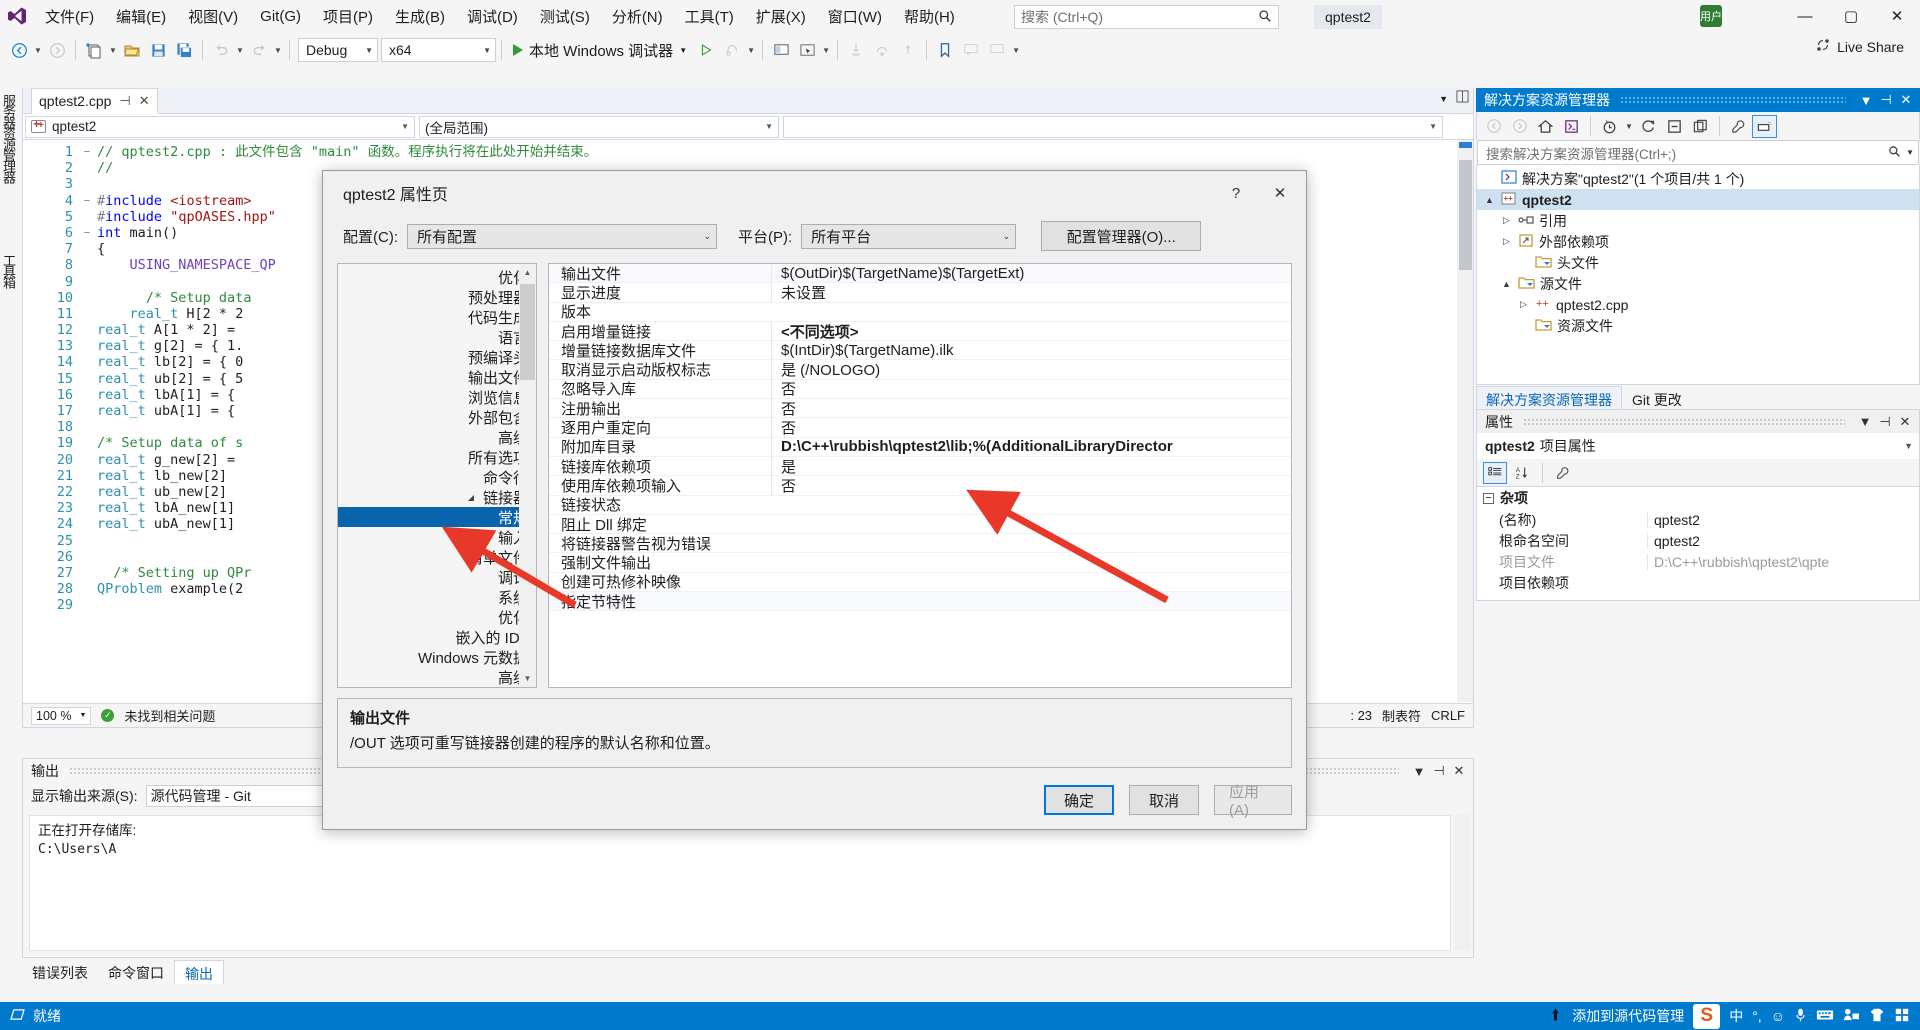 The width and height of the screenshot is (1920, 1030). Describe the element at coordinates (69, 16) in the screenshot. I see `menu-item-file: 文件(F)` at that location.